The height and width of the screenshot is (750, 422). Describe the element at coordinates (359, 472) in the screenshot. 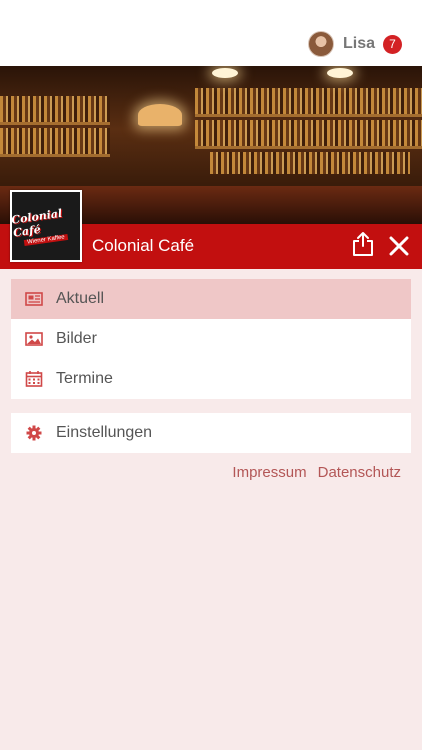

I see `datenschutz-link: Datenschutz` at that location.